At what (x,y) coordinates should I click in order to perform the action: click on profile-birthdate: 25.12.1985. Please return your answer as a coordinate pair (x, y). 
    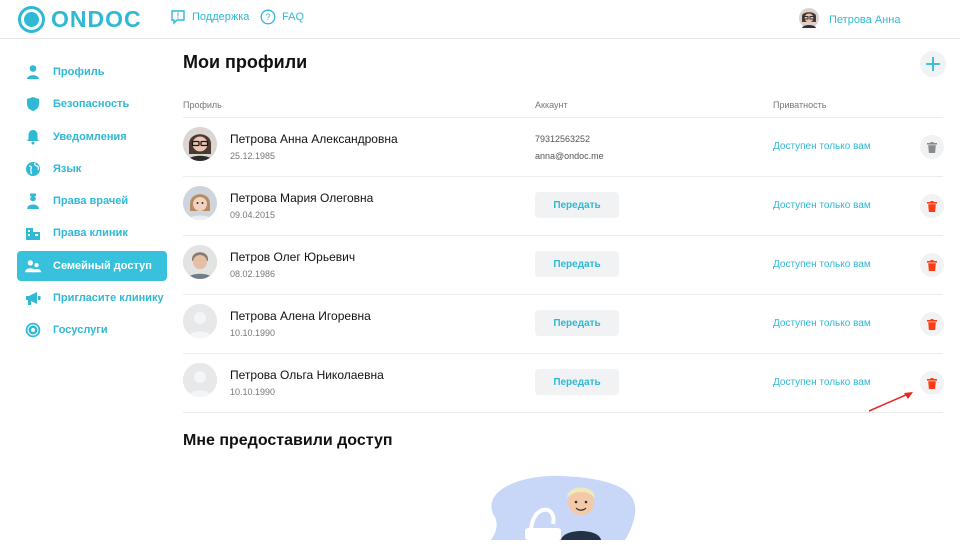
    Looking at the image, I should click on (253, 156).